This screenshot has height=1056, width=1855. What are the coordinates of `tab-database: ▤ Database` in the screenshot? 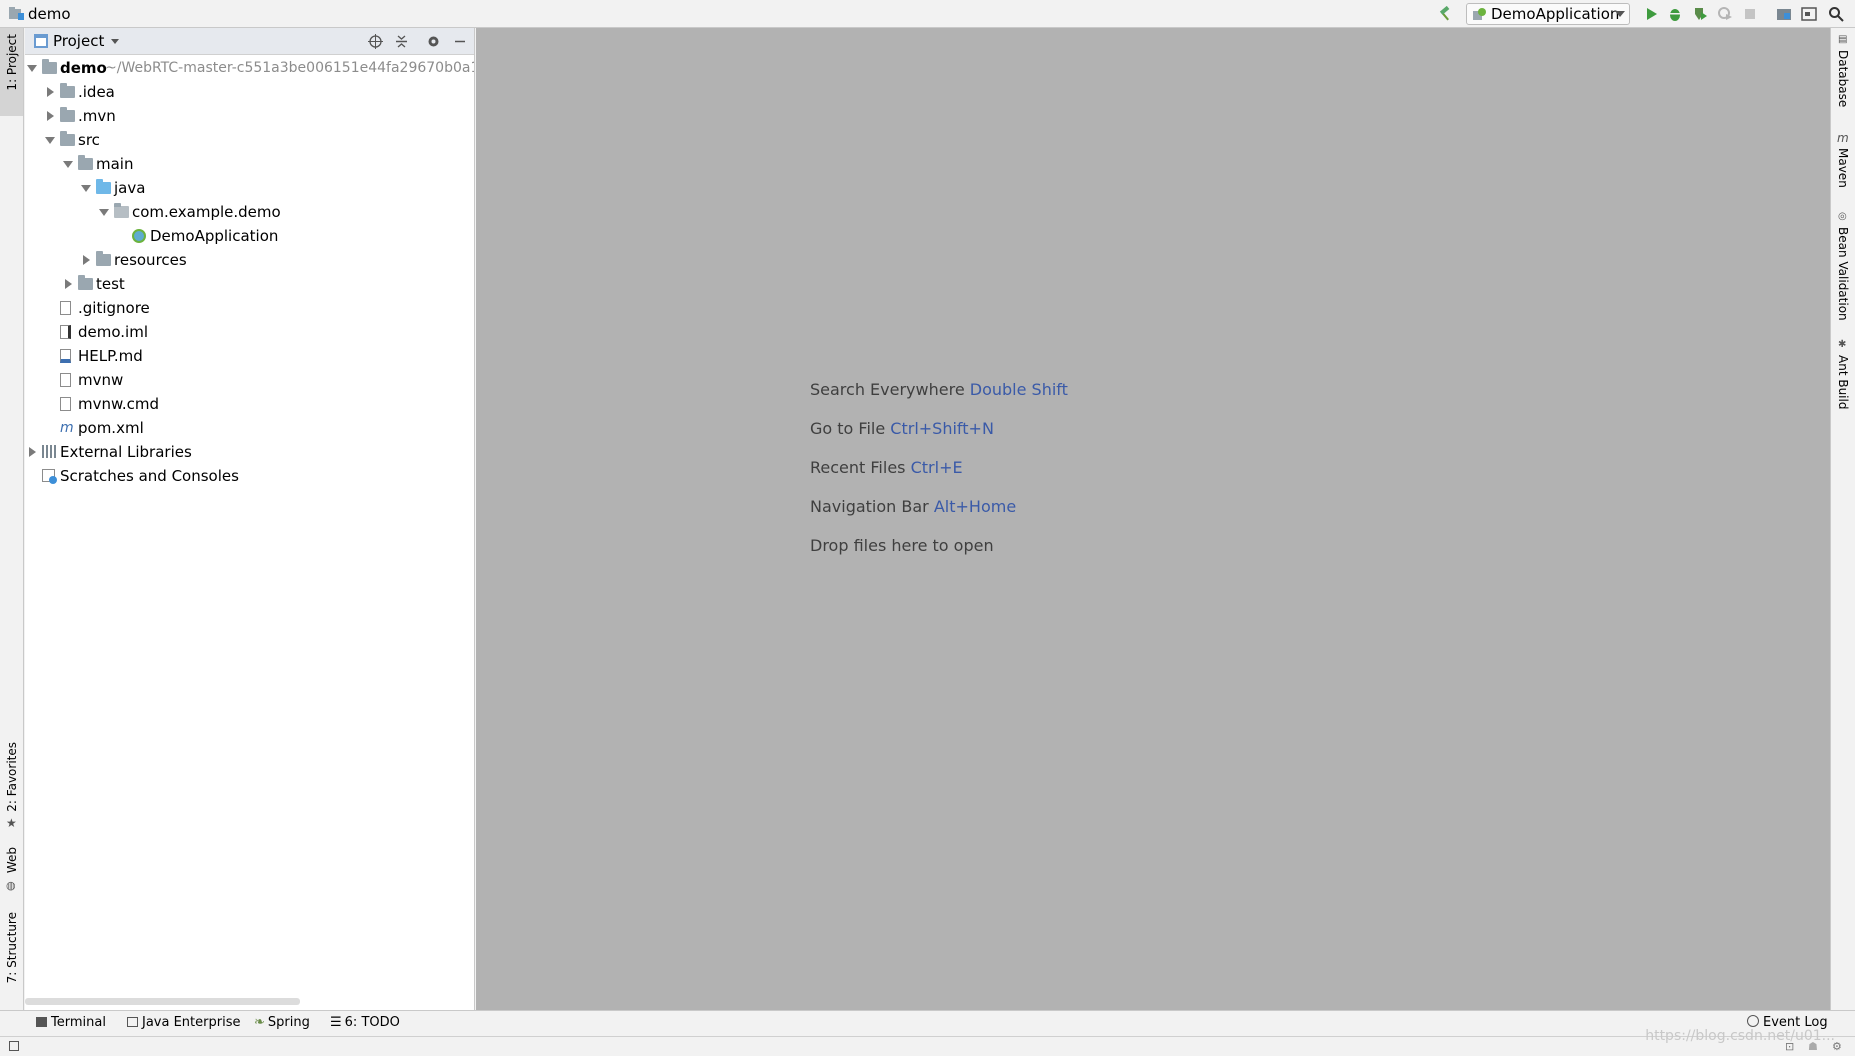 It's located at (1843, 74).